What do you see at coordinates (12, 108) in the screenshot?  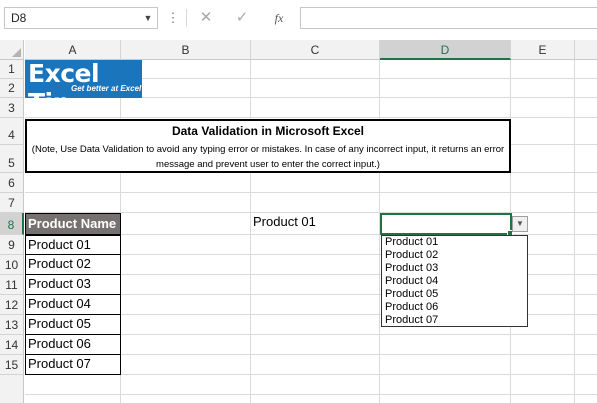 I see `row-header-3: 3` at bounding box center [12, 108].